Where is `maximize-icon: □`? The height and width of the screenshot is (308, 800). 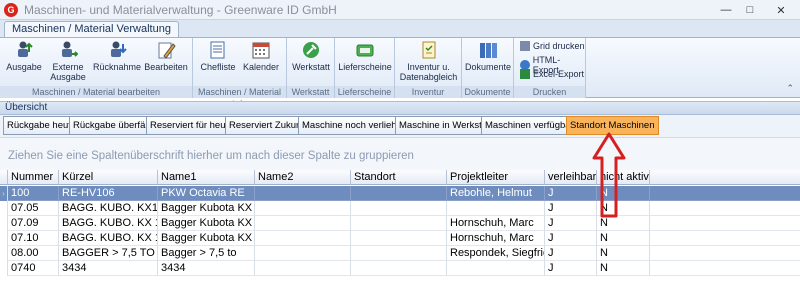
maximize-icon: □ is located at coordinates (750, 10).